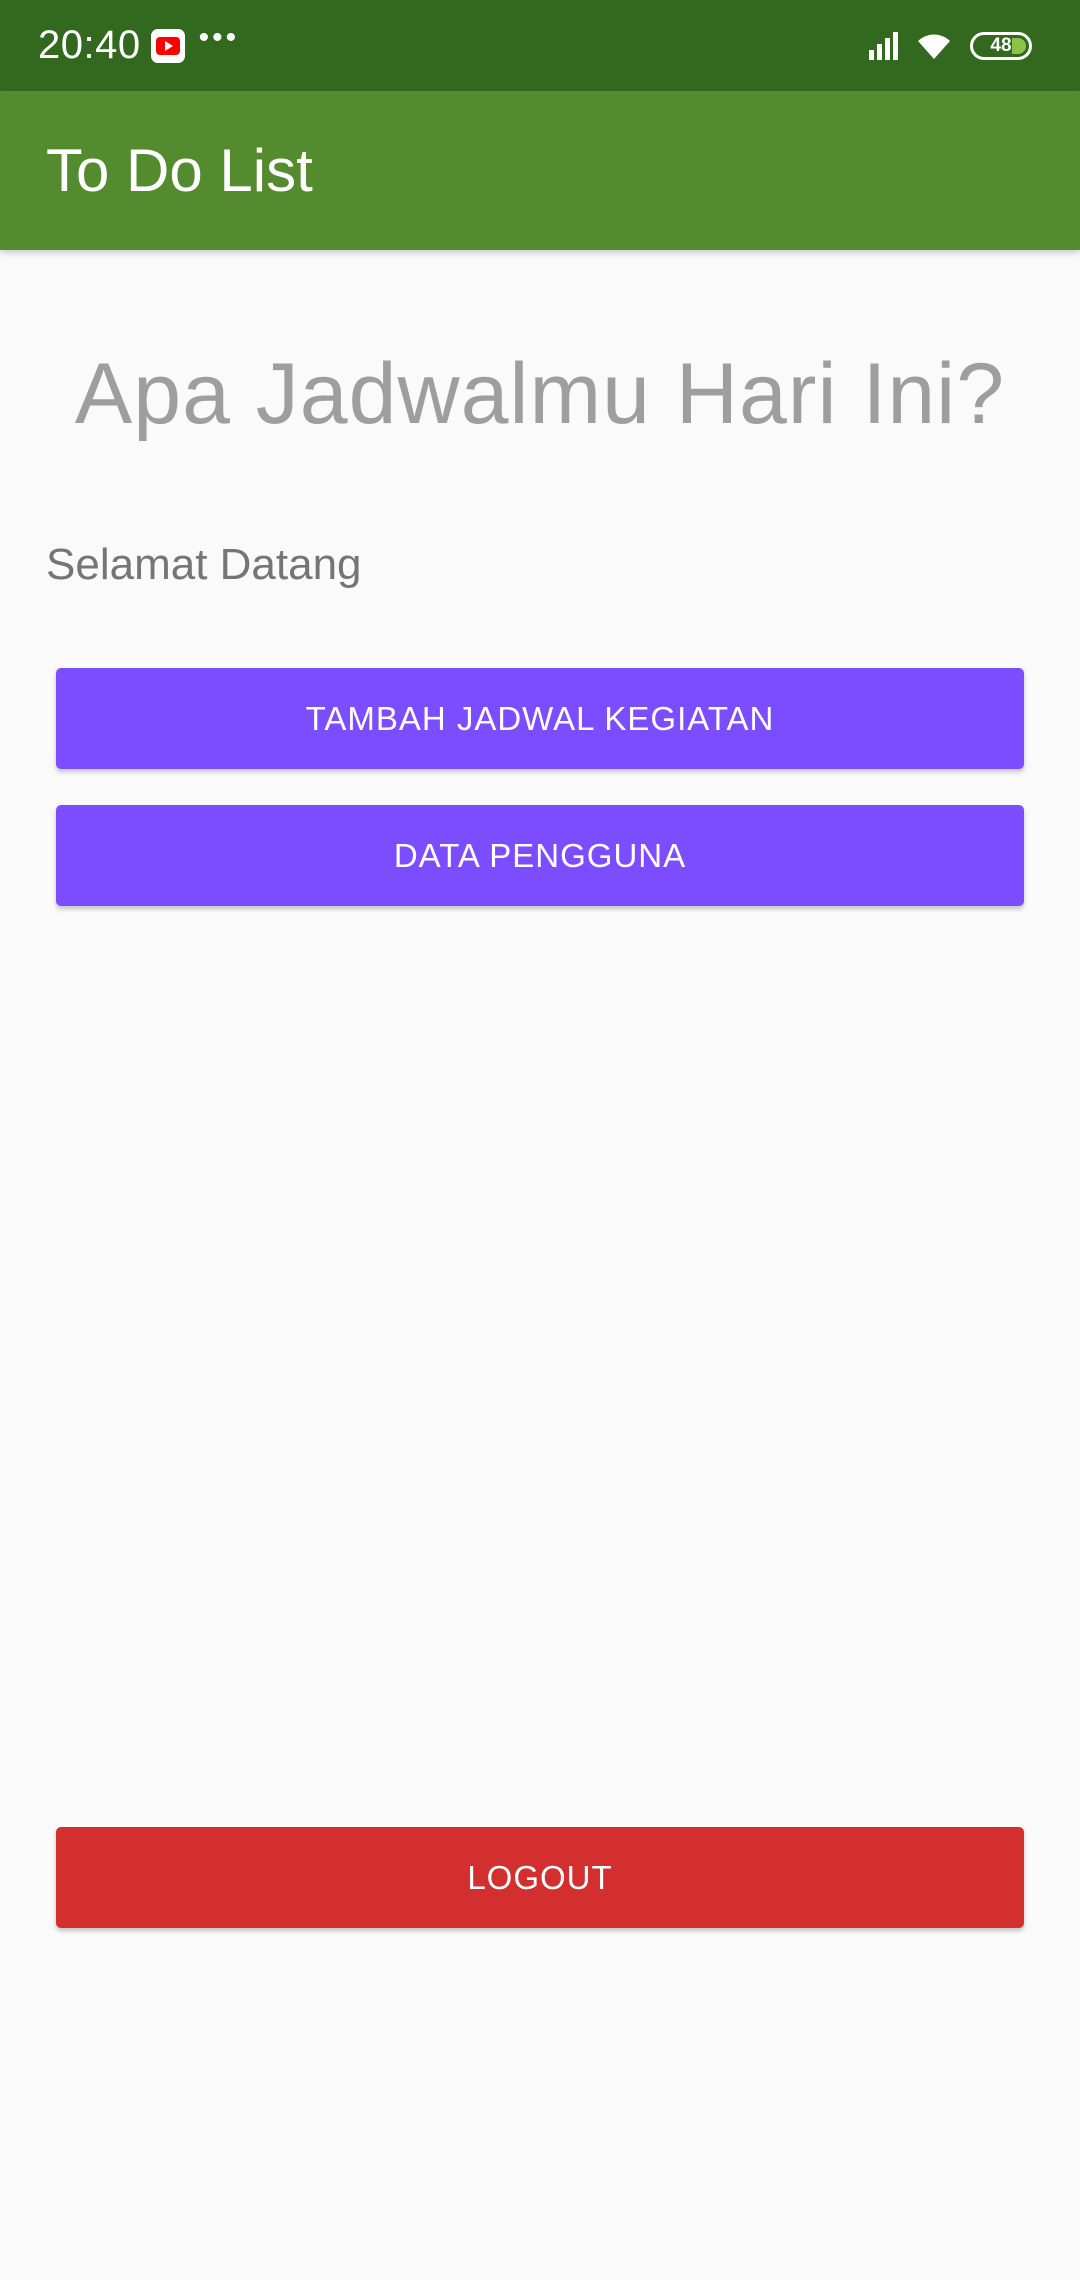 This screenshot has width=1080, height=2280. Describe the element at coordinates (179, 170) in the screenshot. I see `app-title: To Do List` at that location.